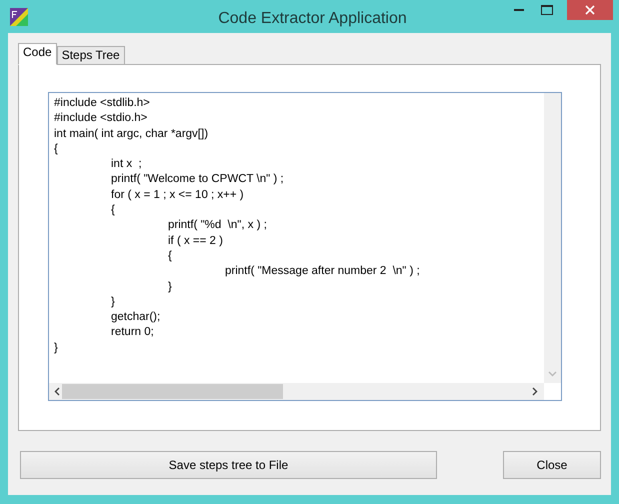 This screenshot has width=619, height=504. What do you see at coordinates (552, 238) in the screenshot?
I see `vertical-scrollbar` at bounding box center [552, 238].